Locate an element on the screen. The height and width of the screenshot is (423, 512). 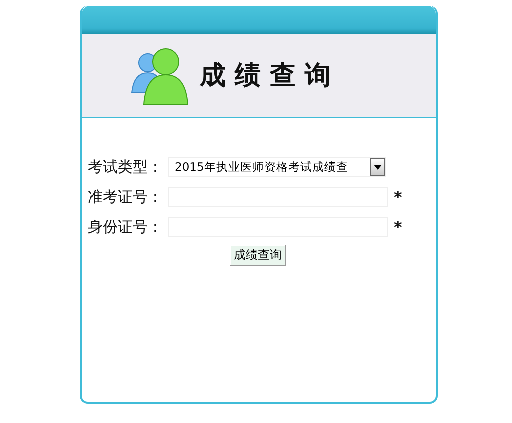
exam-type-select: 2015年执业医师资格考试成绩查 is located at coordinates (277, 167).